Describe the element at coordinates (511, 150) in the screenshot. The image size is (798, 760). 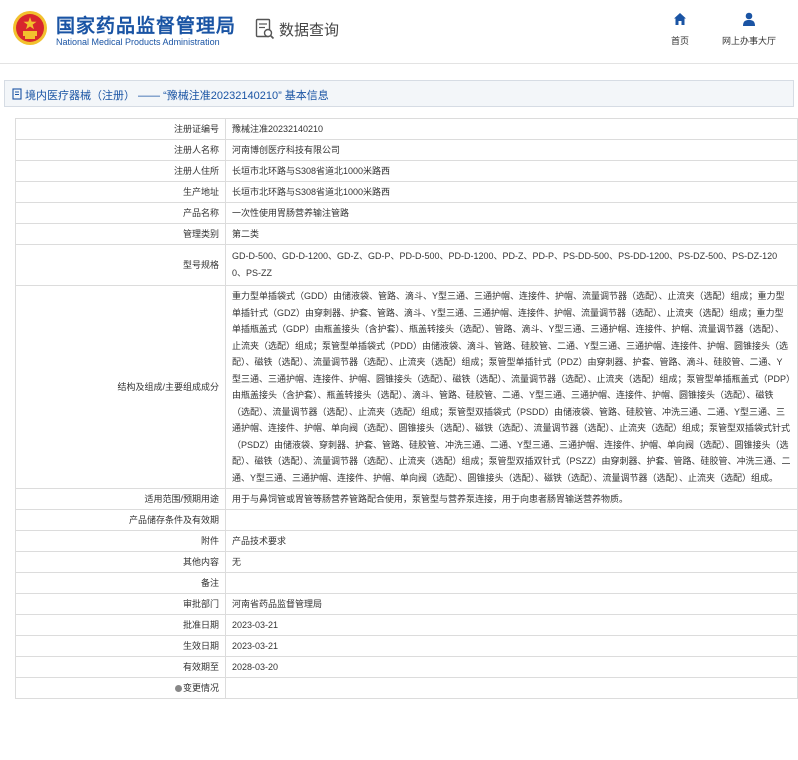
I see `field-value: 河南博创医疗科技有限公司` at that location.